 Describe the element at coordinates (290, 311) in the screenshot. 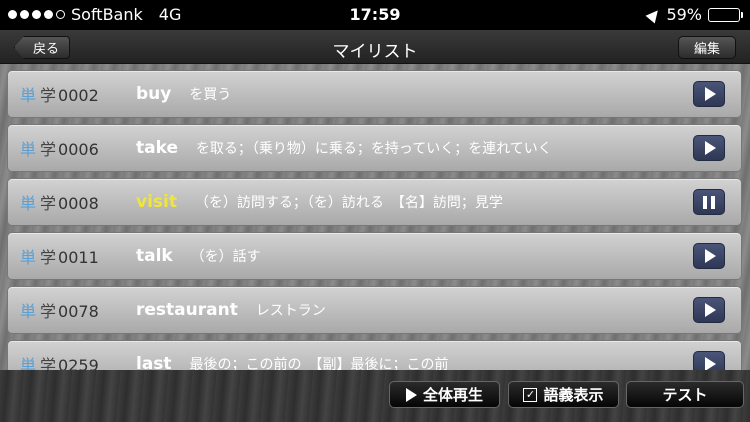

I see `word-meaning: レストラン` at that location.